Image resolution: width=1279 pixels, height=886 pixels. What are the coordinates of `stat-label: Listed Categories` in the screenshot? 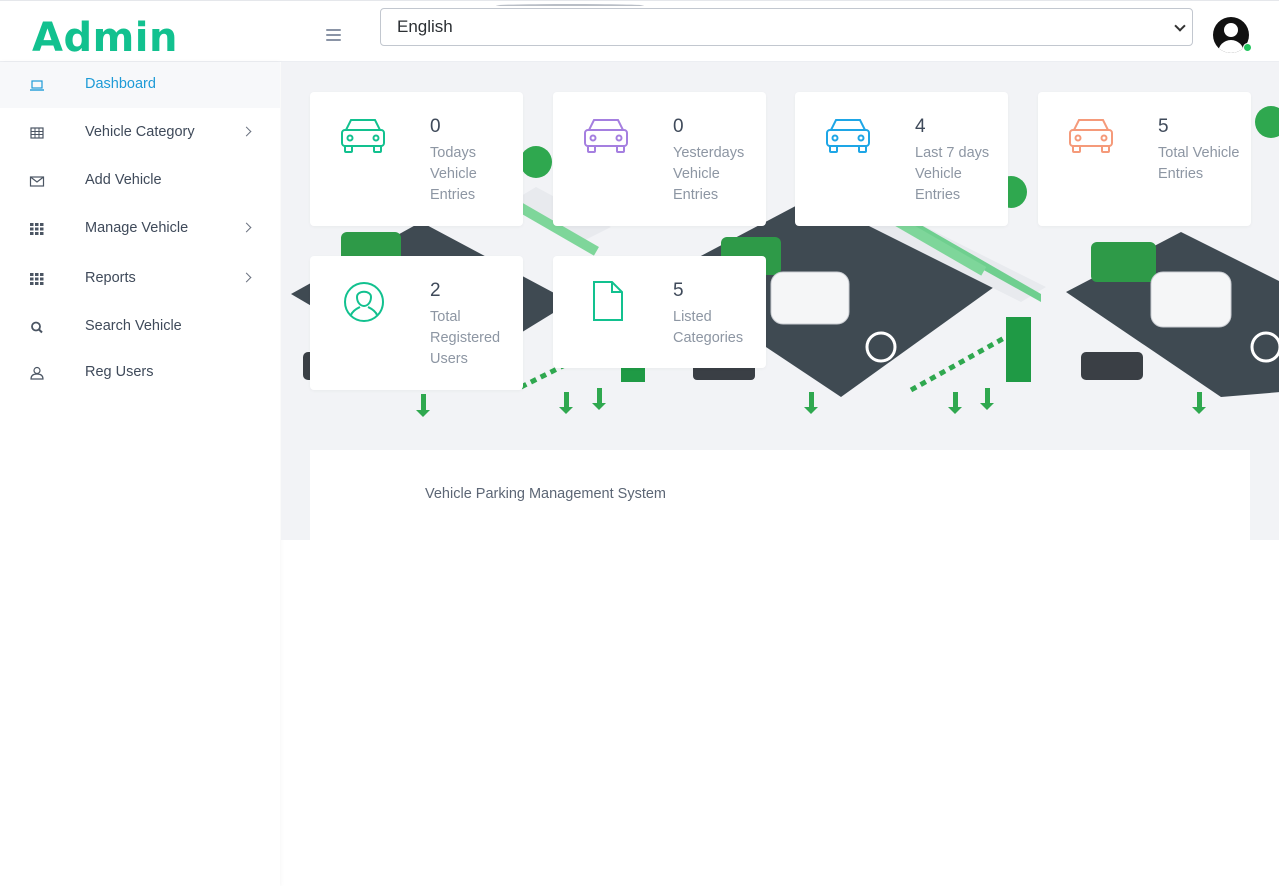 It's located at (708, 327).